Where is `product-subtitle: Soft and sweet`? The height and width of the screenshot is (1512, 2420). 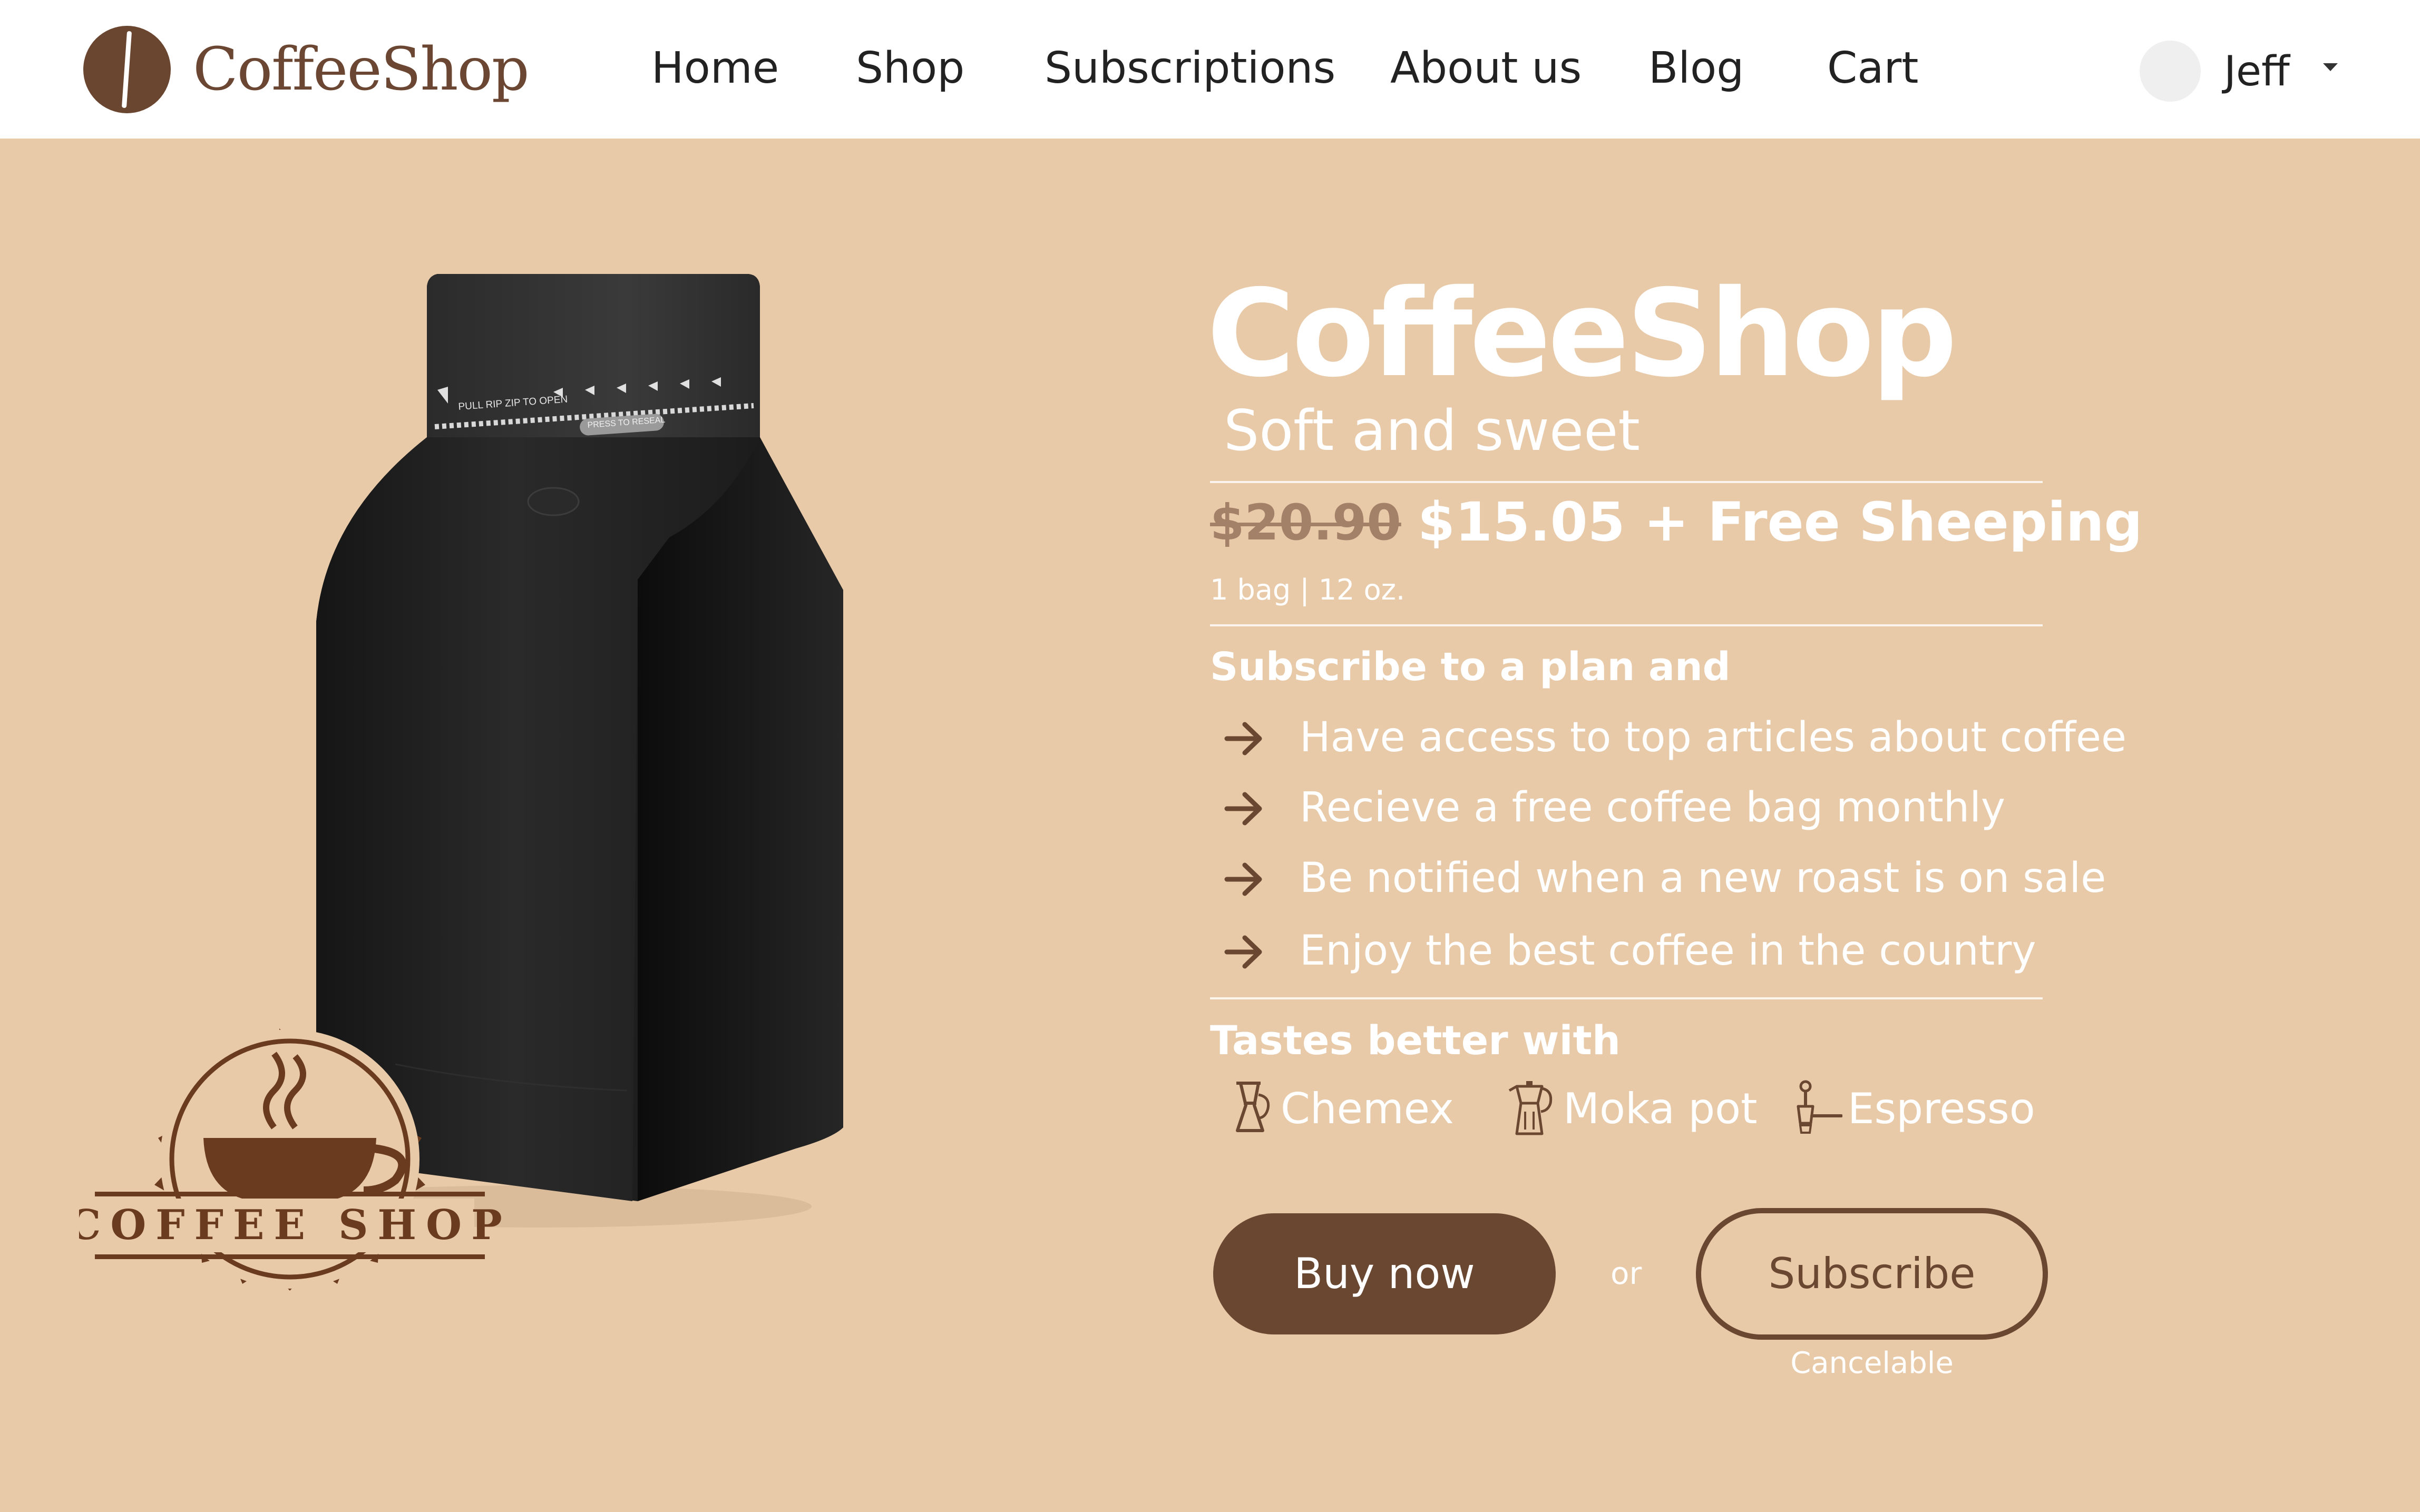 product-subtitle: Soft and sweet is located at coordinates (1432, 431).